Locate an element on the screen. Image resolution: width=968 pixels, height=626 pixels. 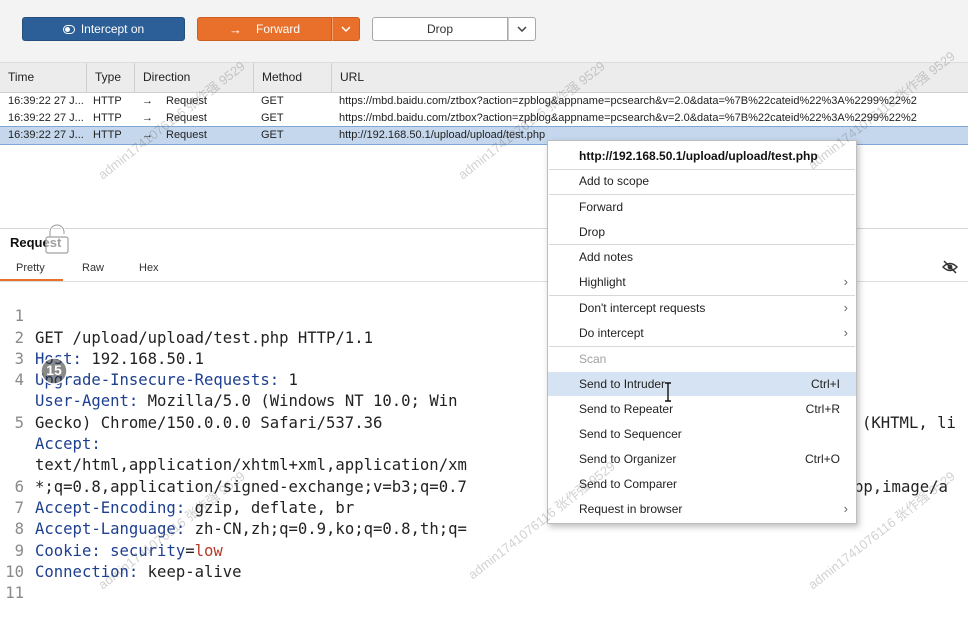
intercept-toggle-button: Intercept on is located at coordinates (103, 29).